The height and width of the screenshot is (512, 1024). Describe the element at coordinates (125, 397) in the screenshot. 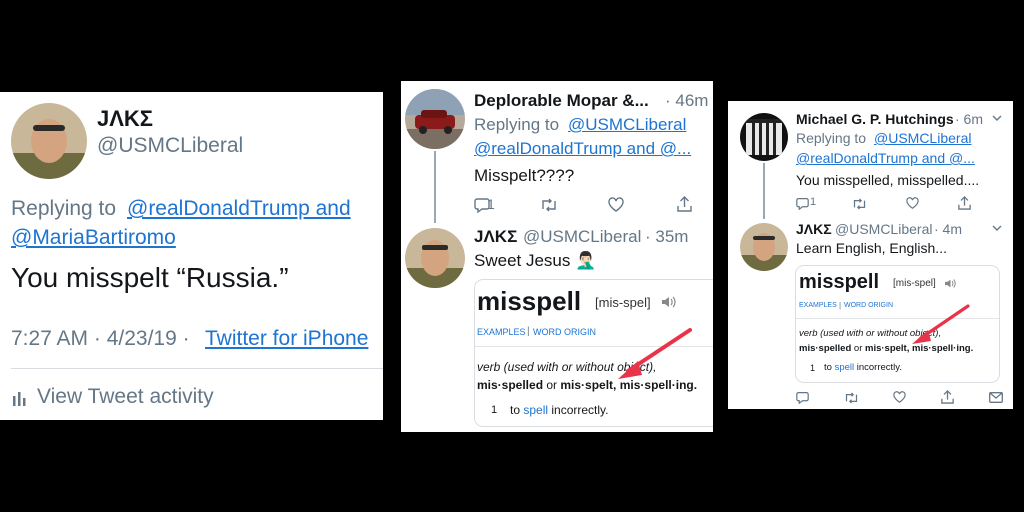

I see `view-activity-link: View Tweet activity` at that location.